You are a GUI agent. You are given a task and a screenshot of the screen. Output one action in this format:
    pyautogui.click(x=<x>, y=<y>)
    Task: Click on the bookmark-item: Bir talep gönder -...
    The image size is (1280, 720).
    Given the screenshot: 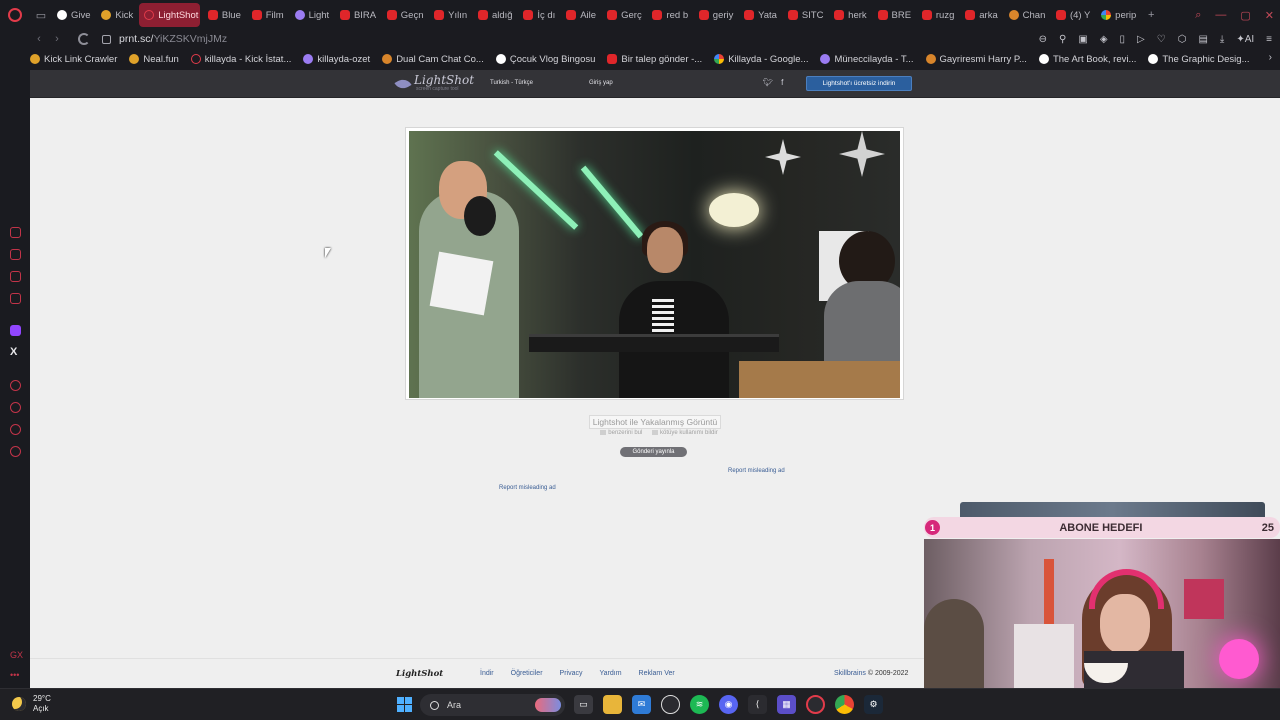 What is the action you would take?
    pyautogui.click(x=654, y=59)
    